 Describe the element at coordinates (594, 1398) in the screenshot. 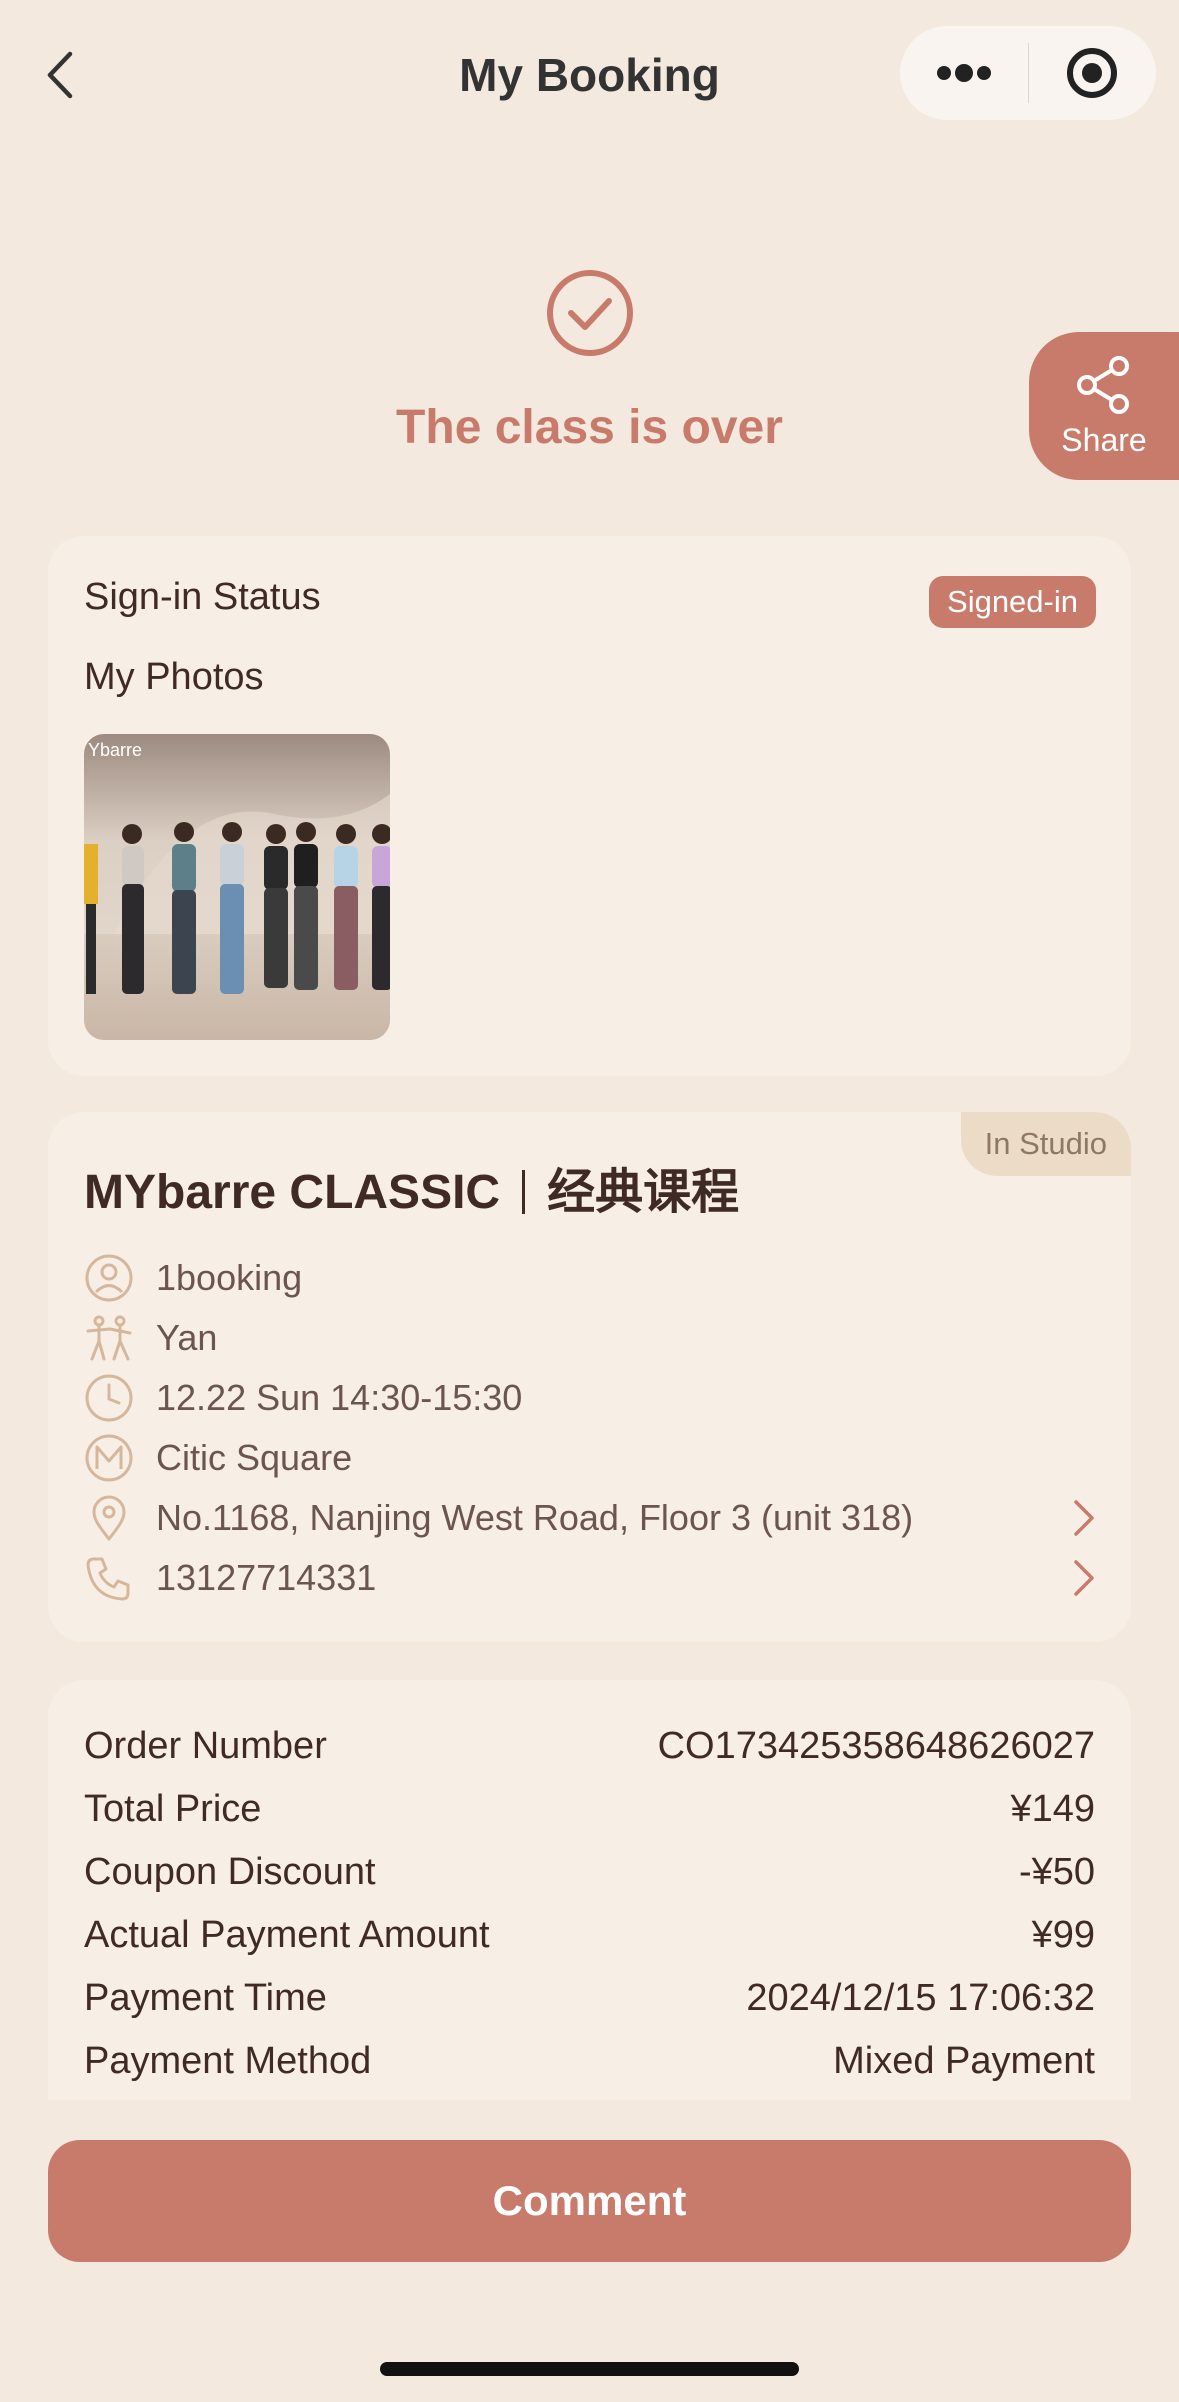

I see `time-row: 12.22 Sun 14:30-15:30` at that location.